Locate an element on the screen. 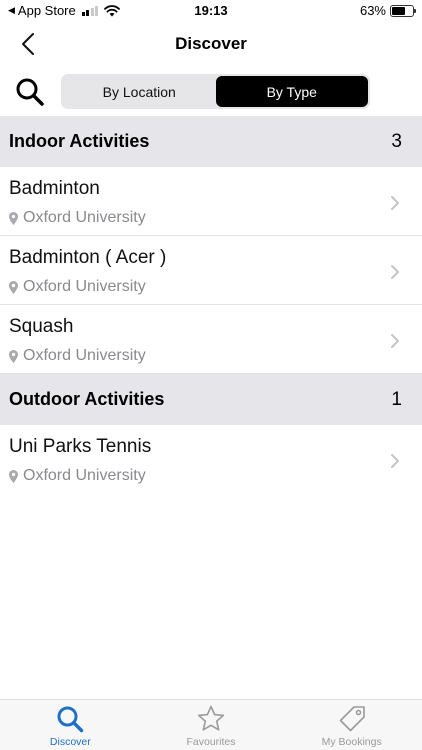 This screenshot has width=422, height=750. activity-title: Badminton ( Acer ) is located at coordinates (88, 257).